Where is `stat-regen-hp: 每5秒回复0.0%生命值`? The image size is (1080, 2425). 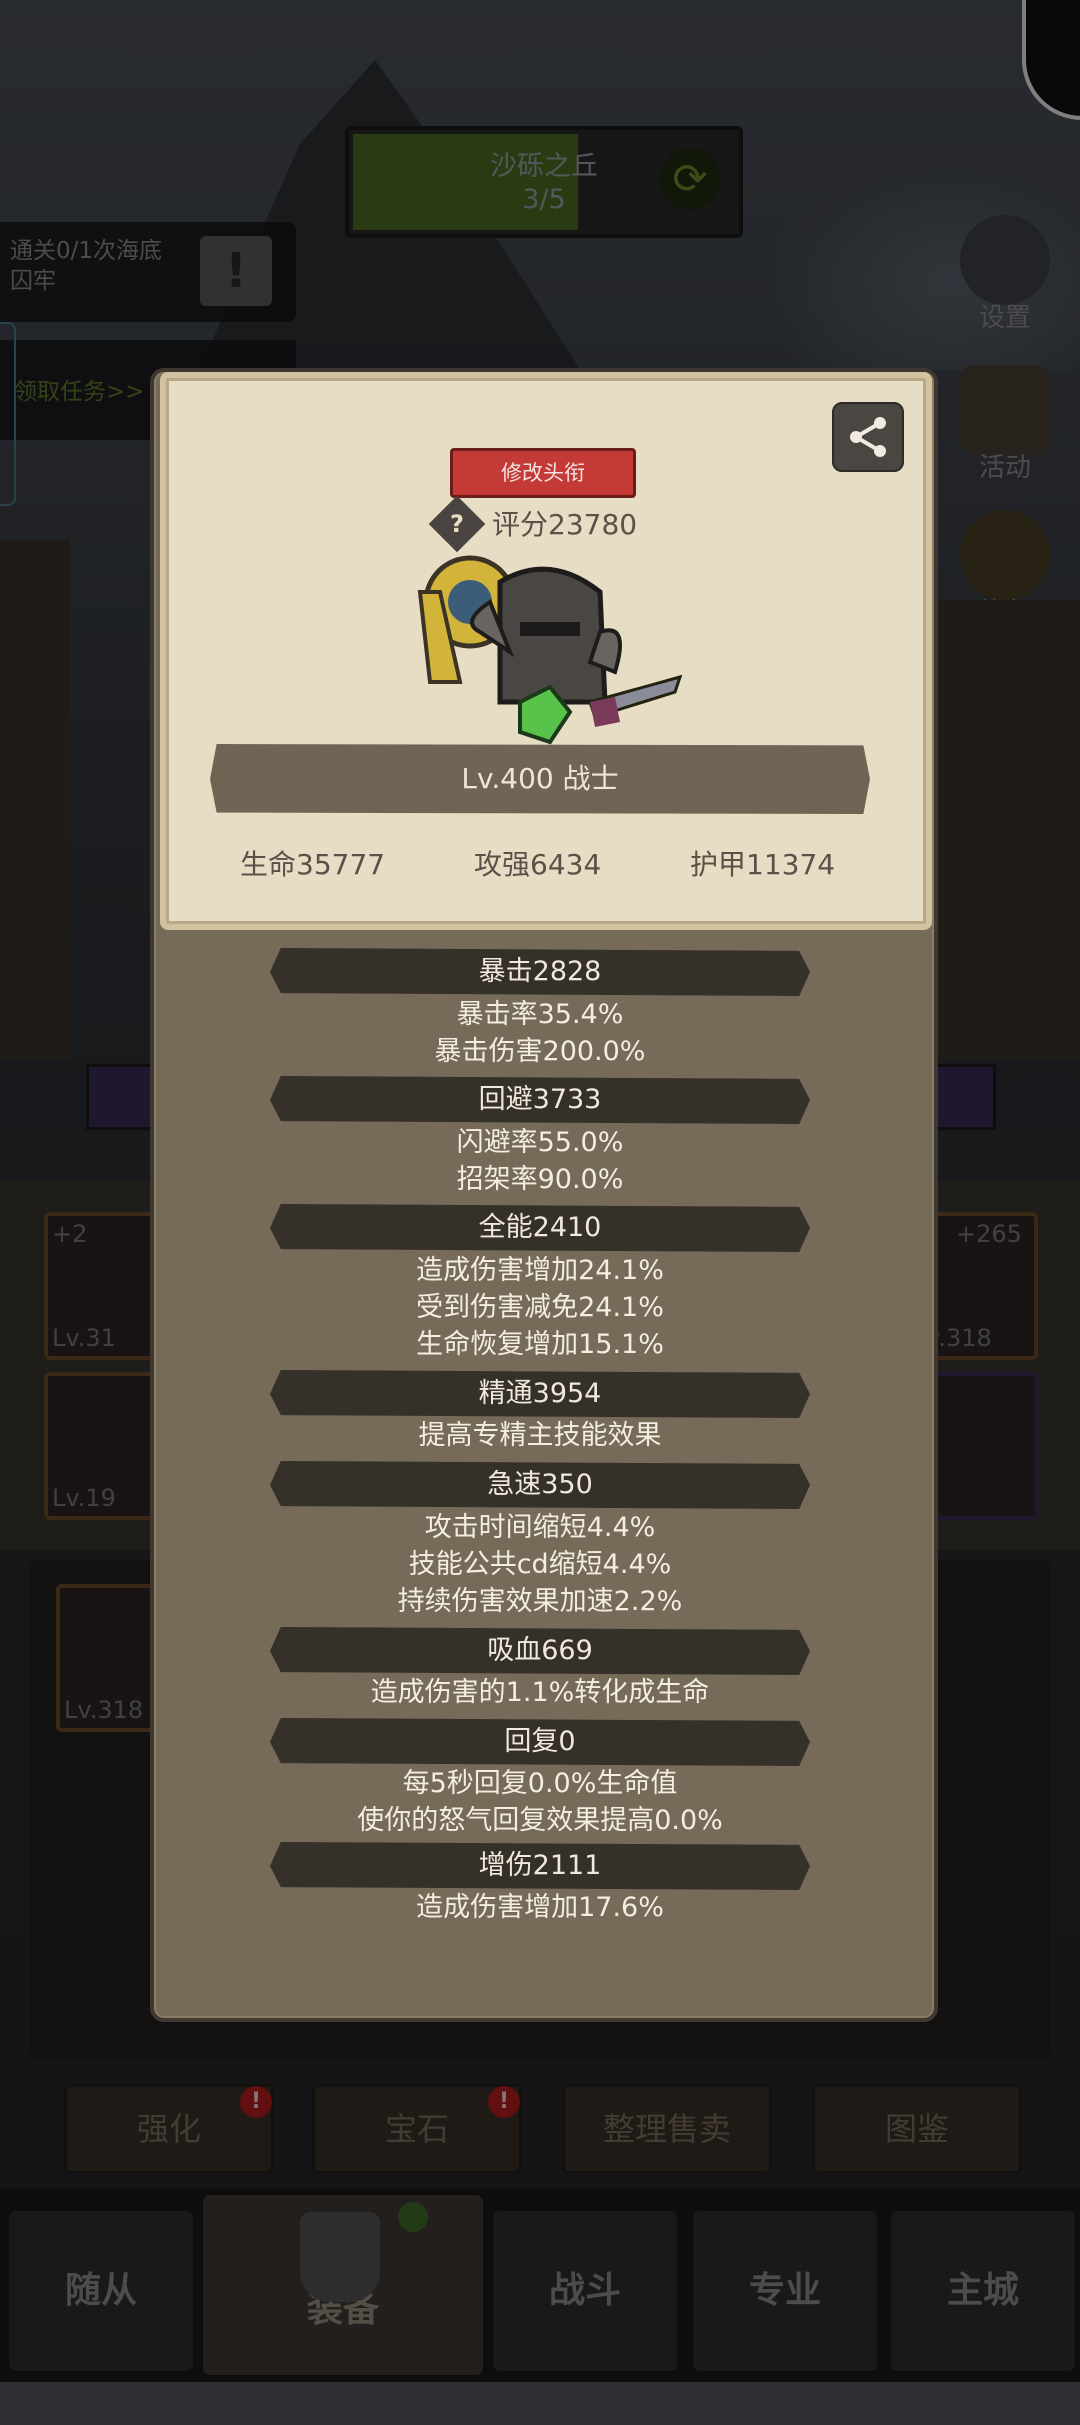
stat-regen-hp: 每5秒回复0.0%生命值 is located at coordinates (540, 1783).